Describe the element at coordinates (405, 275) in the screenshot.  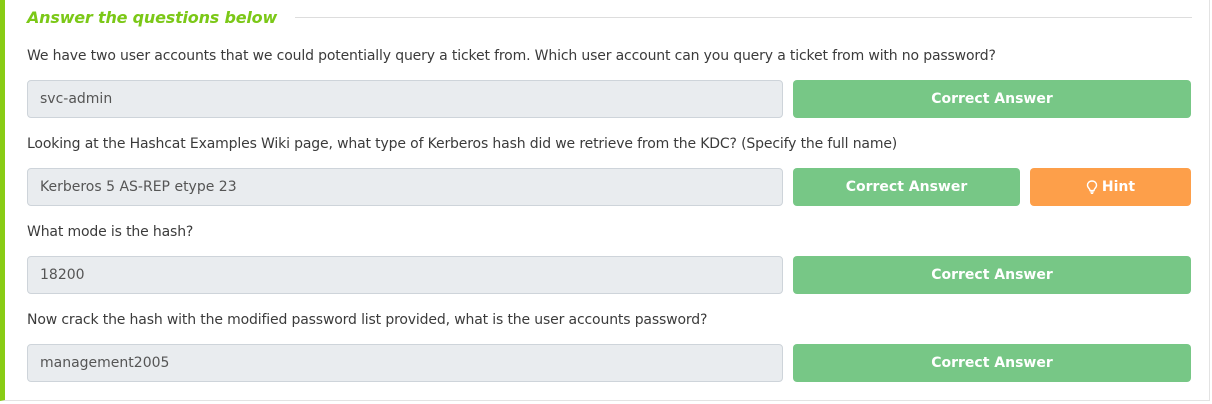
I see `question-3-answer-field: 18200` at that location.